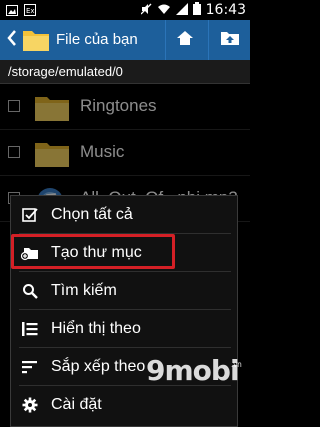 Image resolution: width=320 pixels, height=427 pixels. I want to click on menu-item-label: Chọn tất cả, so click(92, 214).